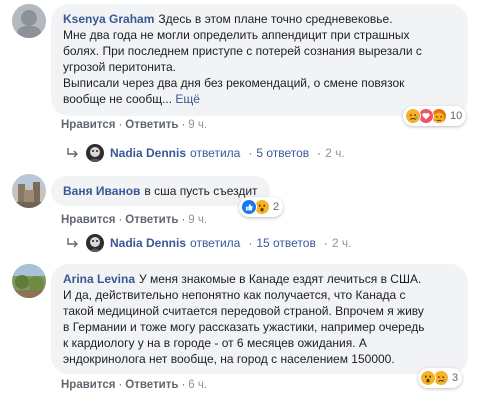 The width and height of the screenshot is (489, 400). Describe the element at coordinates (413, 116) in the screenshot. I see `sad-reaction-icon` at that location.